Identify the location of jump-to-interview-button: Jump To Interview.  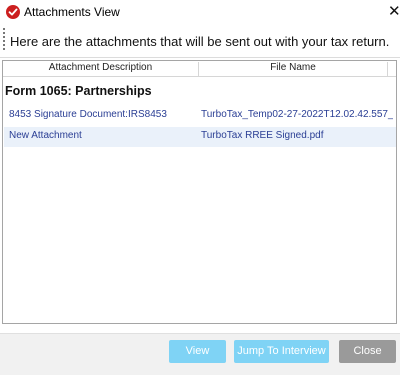
(281, 351).